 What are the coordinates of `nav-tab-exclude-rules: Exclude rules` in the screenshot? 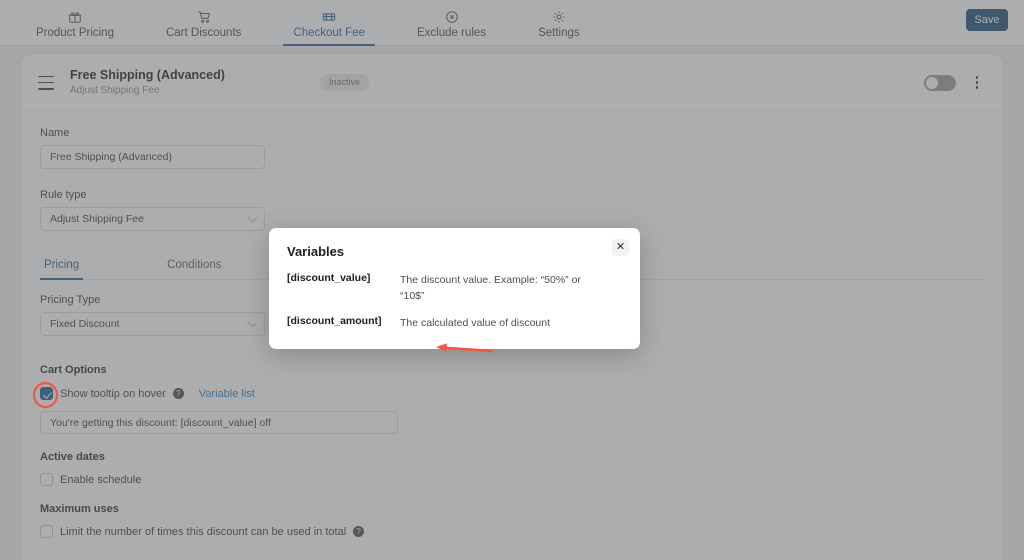 It's located at (451, 23).